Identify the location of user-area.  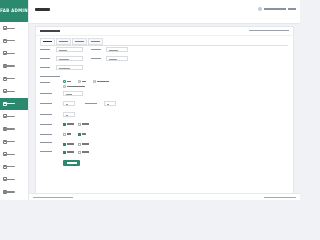
(277, 9).